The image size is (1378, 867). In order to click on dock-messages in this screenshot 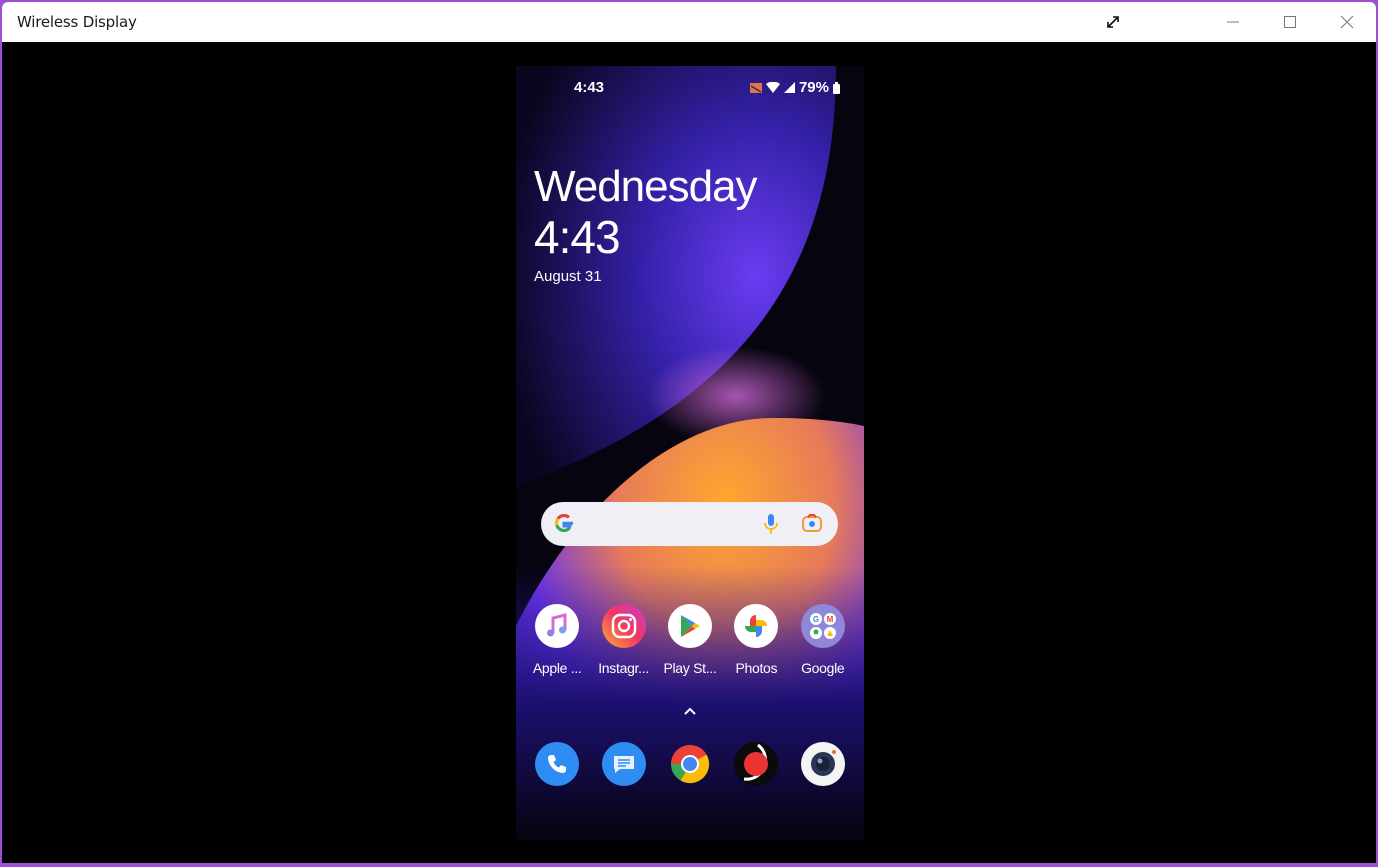, I will do `click(624, 764)`.